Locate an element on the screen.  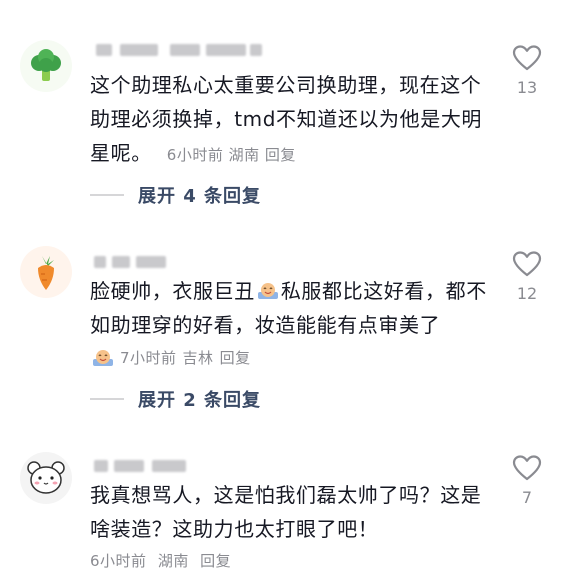
comment-time: 7小时前 is located at coordinates (148, 357).